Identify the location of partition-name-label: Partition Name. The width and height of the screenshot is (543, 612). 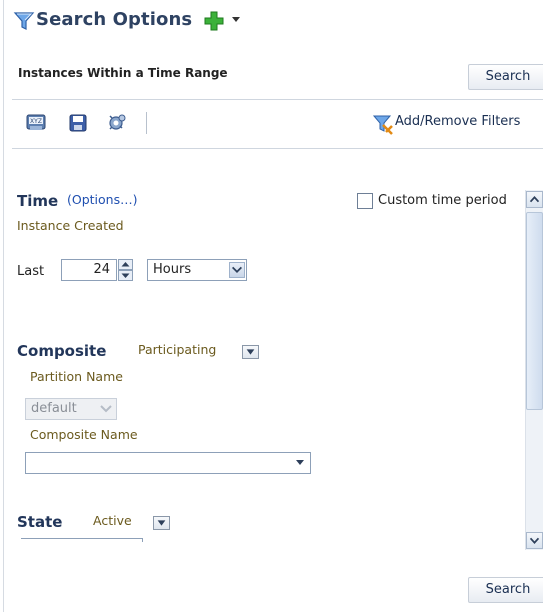
(76, 376).